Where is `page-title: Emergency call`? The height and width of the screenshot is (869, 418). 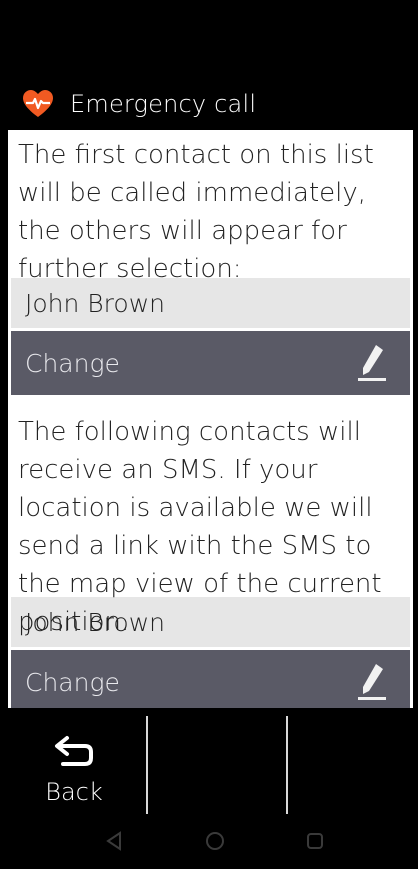 page-title: Emergency call is located at coordinates (163, 104).